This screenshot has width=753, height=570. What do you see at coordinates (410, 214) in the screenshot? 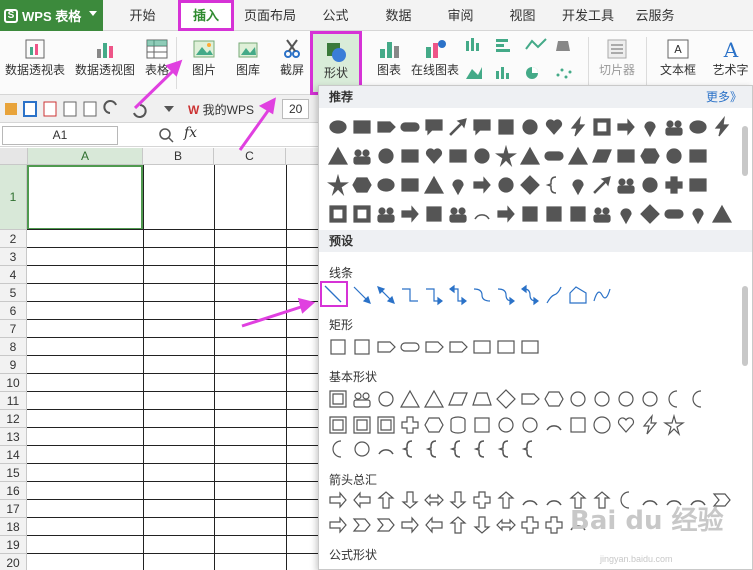
I see `recommend-rarrow-icon` at bounding box center [410, 214].